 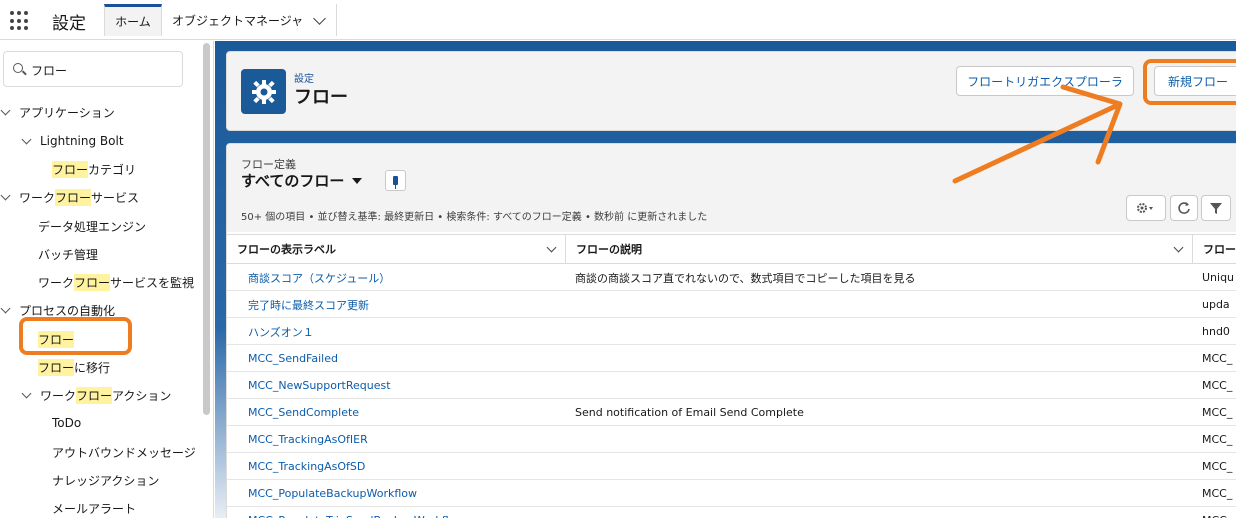 I want to click on flow-label-link: 商談スコア（スケジュール）, so click(x=405, y=277).